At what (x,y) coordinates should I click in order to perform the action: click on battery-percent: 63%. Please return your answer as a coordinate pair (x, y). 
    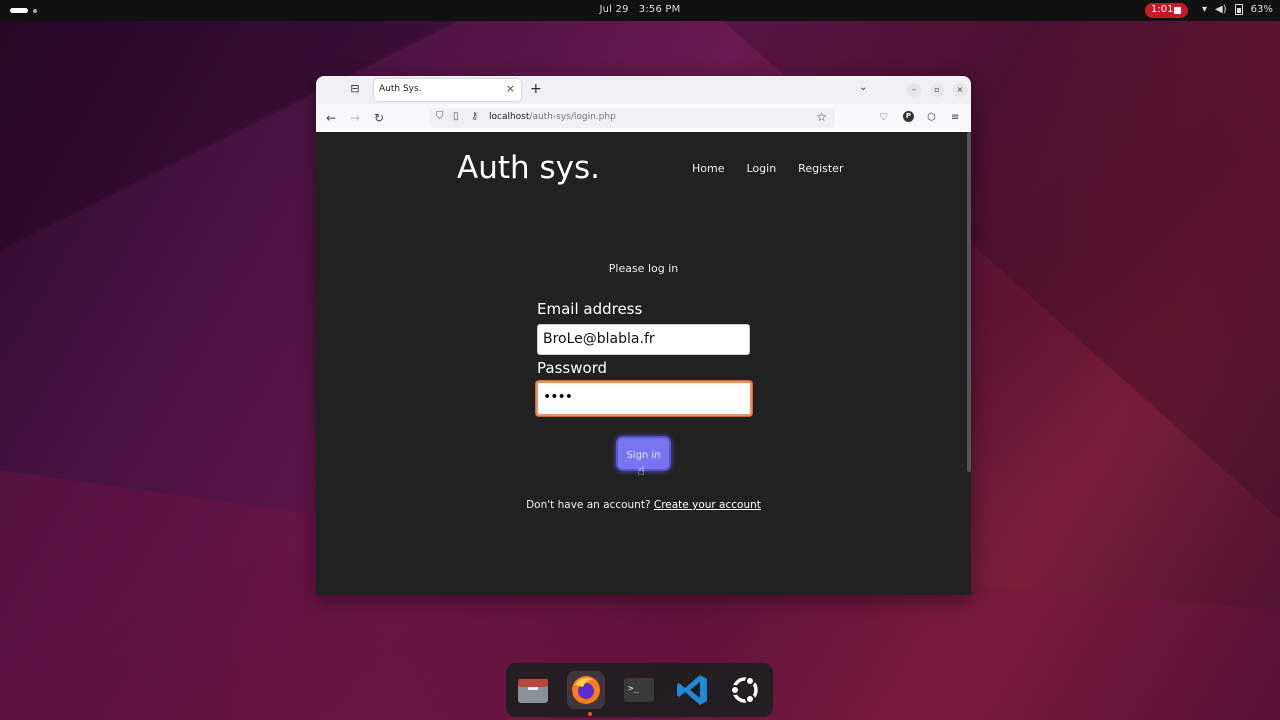
    Looking at the image, I should click on (1261, 9).